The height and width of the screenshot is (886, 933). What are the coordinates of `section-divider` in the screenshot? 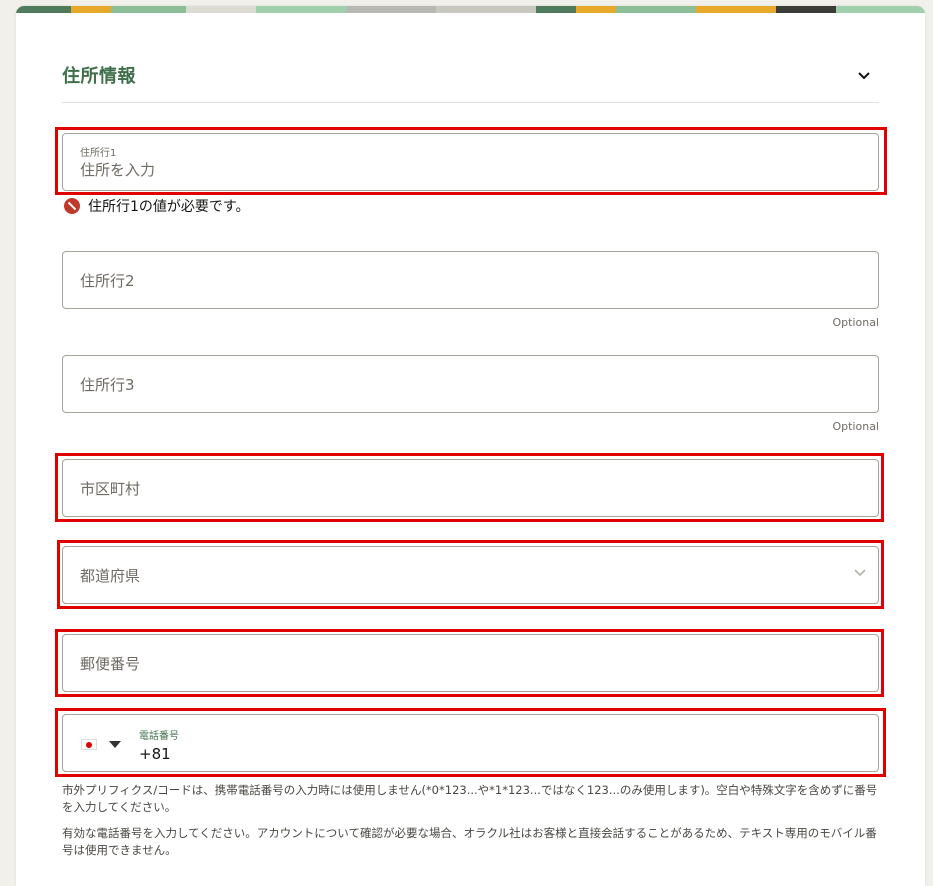 It's located at (470, 102).